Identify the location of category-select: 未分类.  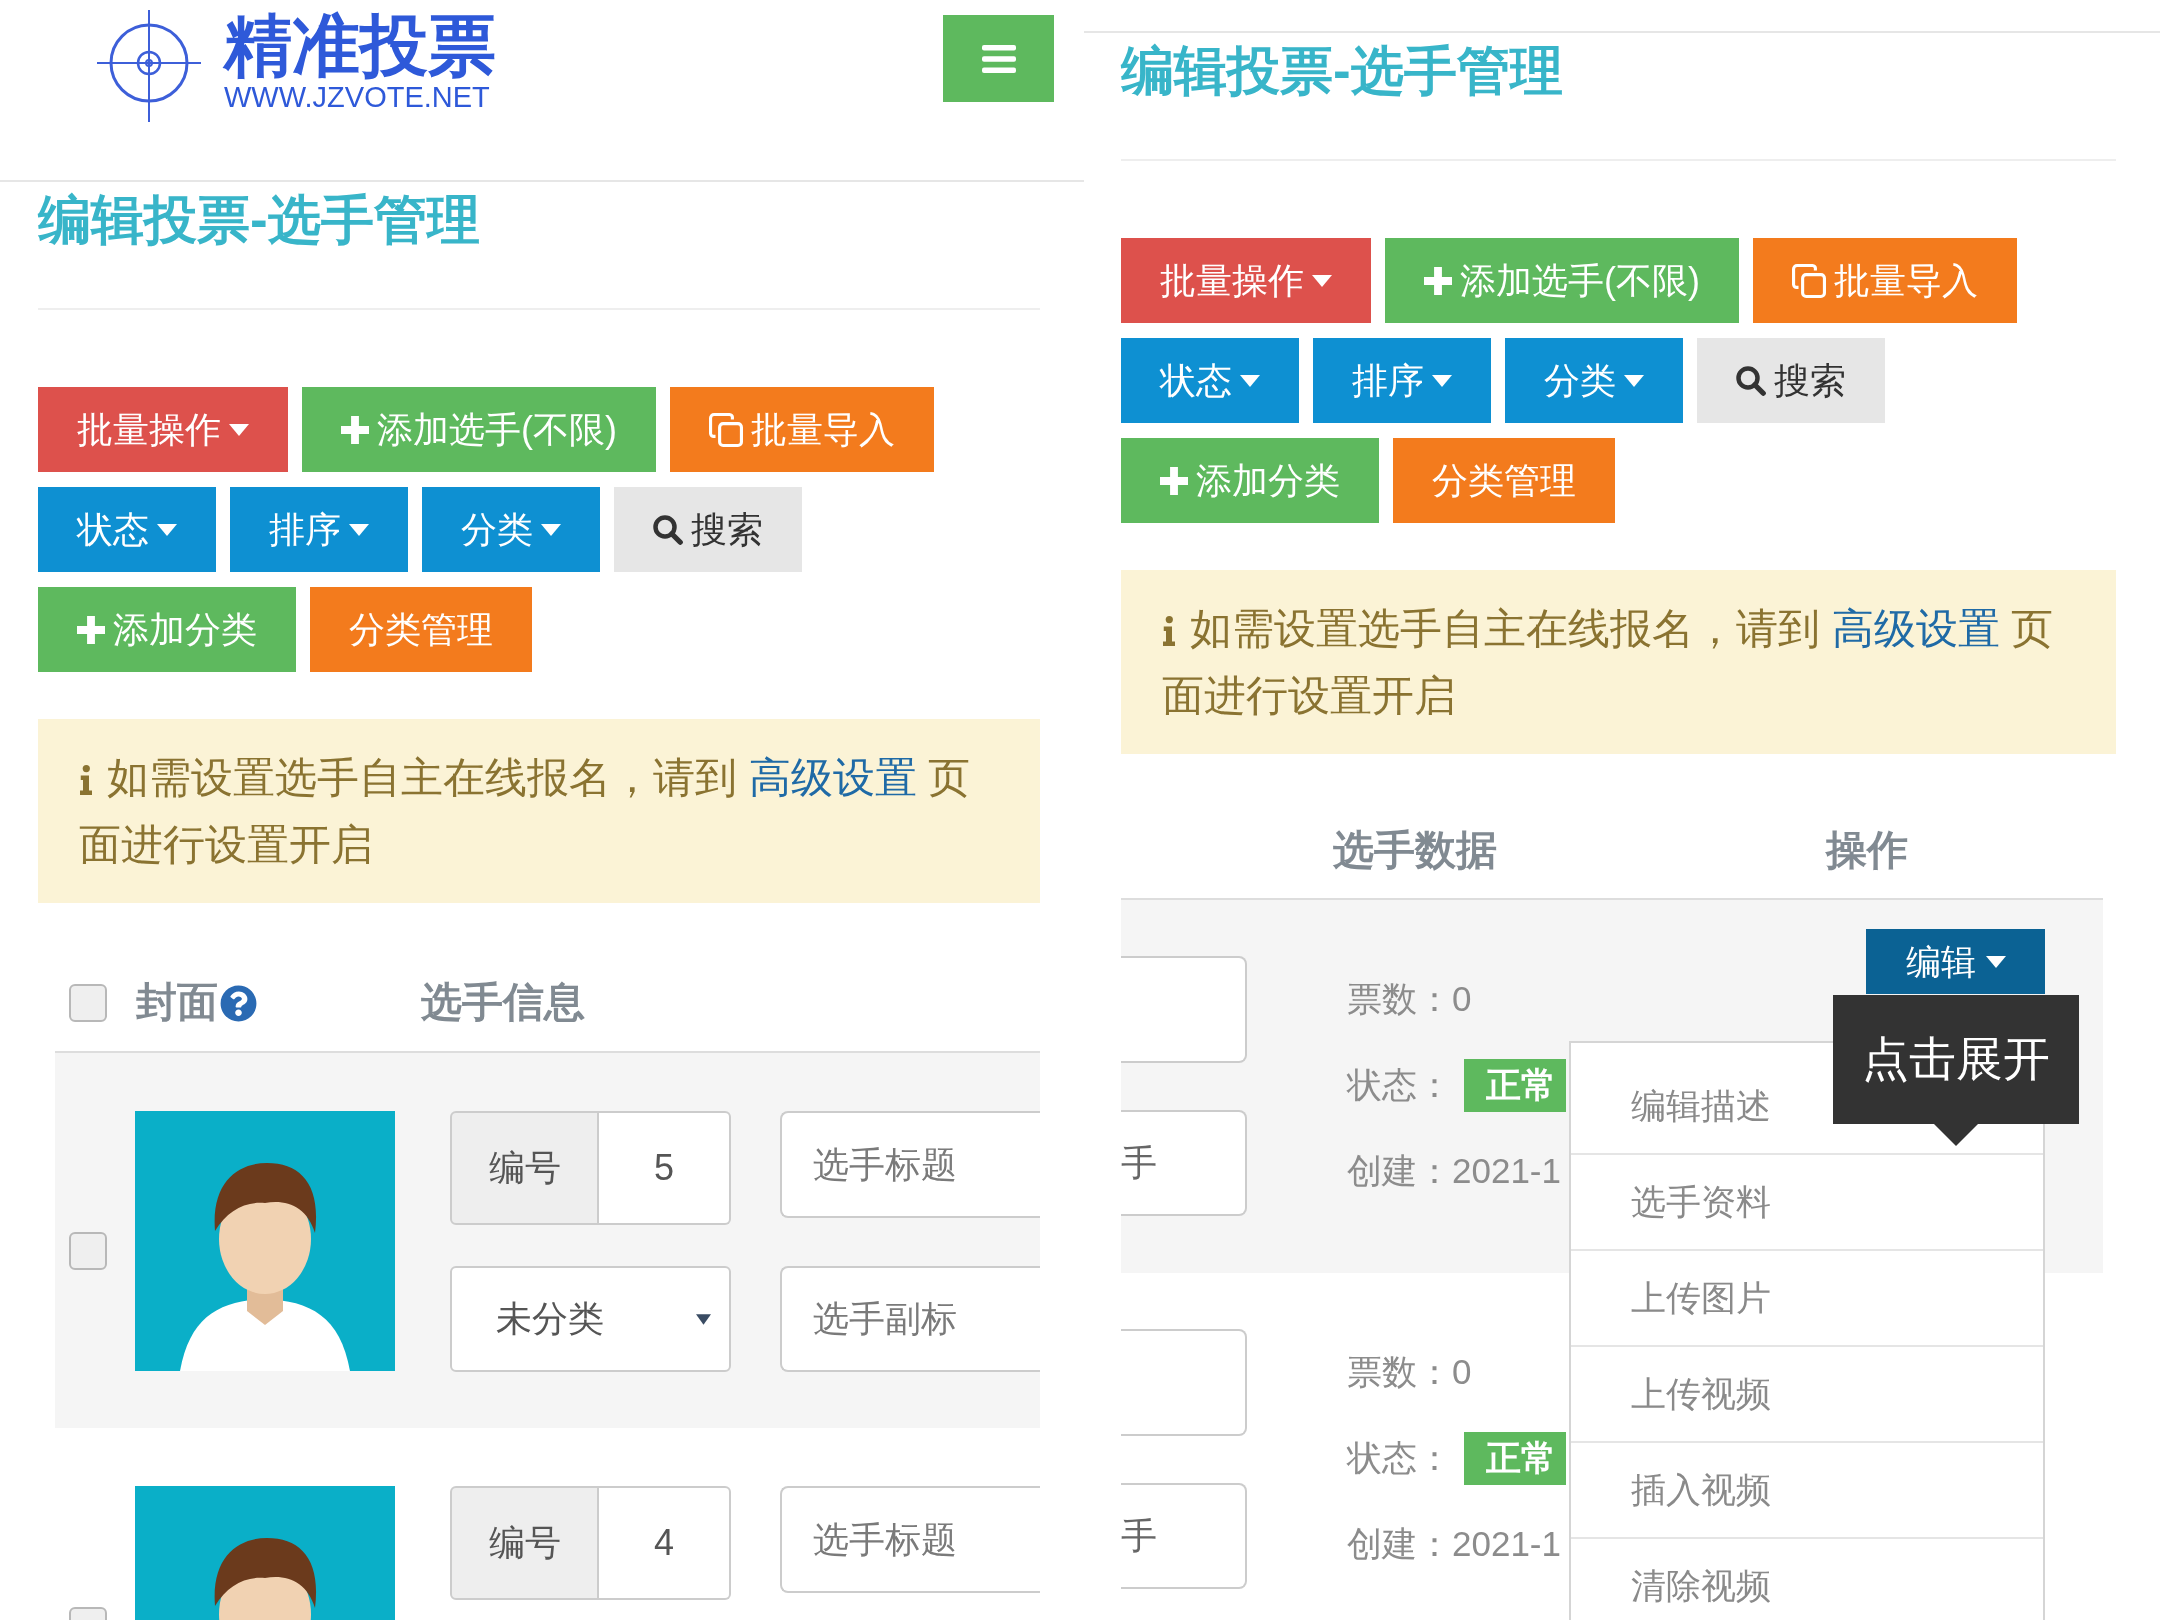
(590, 1319).